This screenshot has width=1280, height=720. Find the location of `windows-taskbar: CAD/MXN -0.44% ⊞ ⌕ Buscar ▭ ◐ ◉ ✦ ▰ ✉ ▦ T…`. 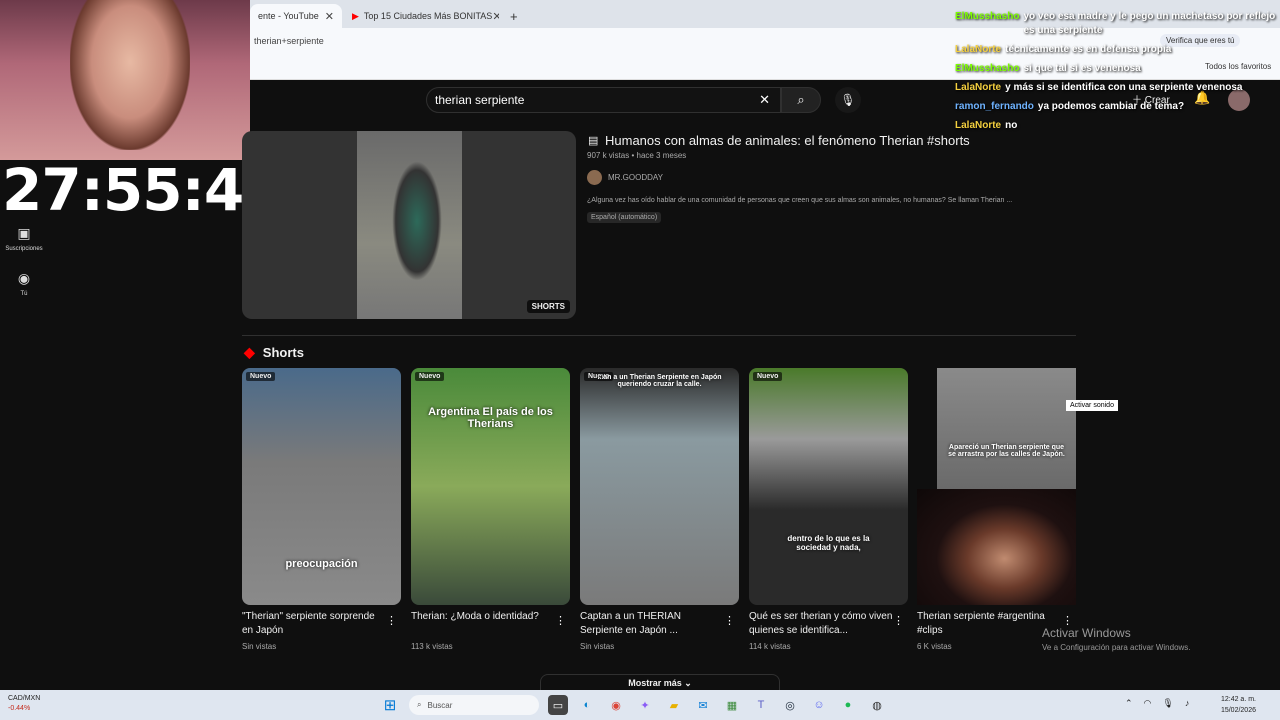

windows-taskbar: CAD/MXN -0.44% ⊞ ⌕ Buscar ▭ ◐ ◉ ✦ ▰ ✉ ▦ T… is located at coordinates (640, 705).